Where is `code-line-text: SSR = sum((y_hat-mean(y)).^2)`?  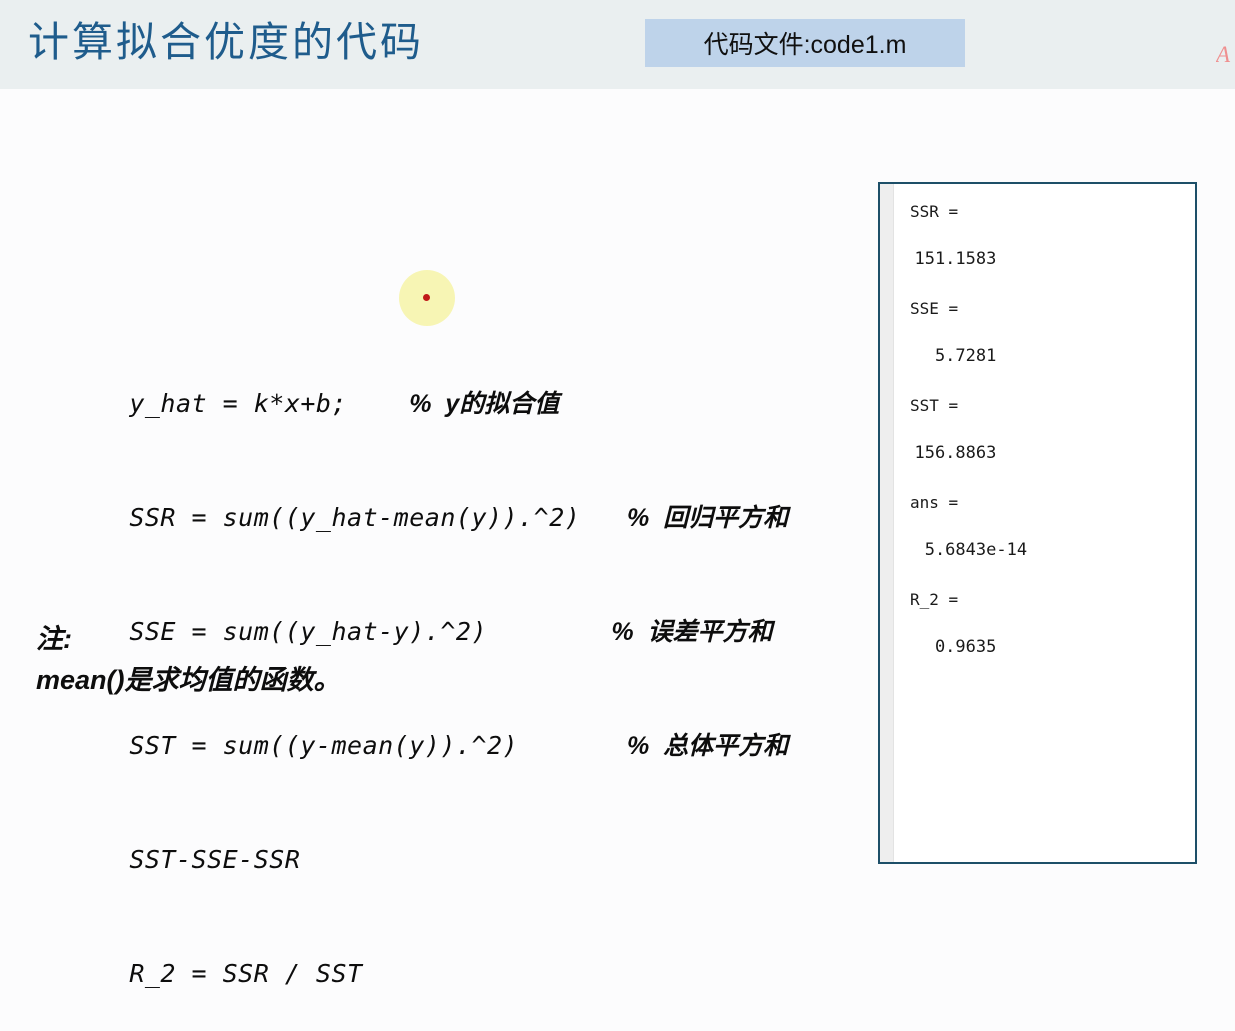 code-line-text: SSR = sum((y_hat-mean(y)).^2) is located at coordinates (355, 517).